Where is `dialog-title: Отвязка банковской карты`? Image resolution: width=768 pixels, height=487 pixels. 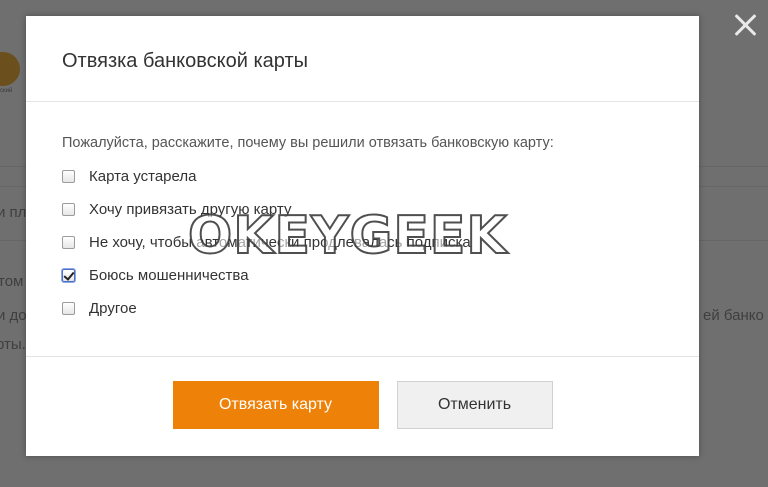
dialog-title: Отвязка банковской карты is located at coordinates (185, 61).